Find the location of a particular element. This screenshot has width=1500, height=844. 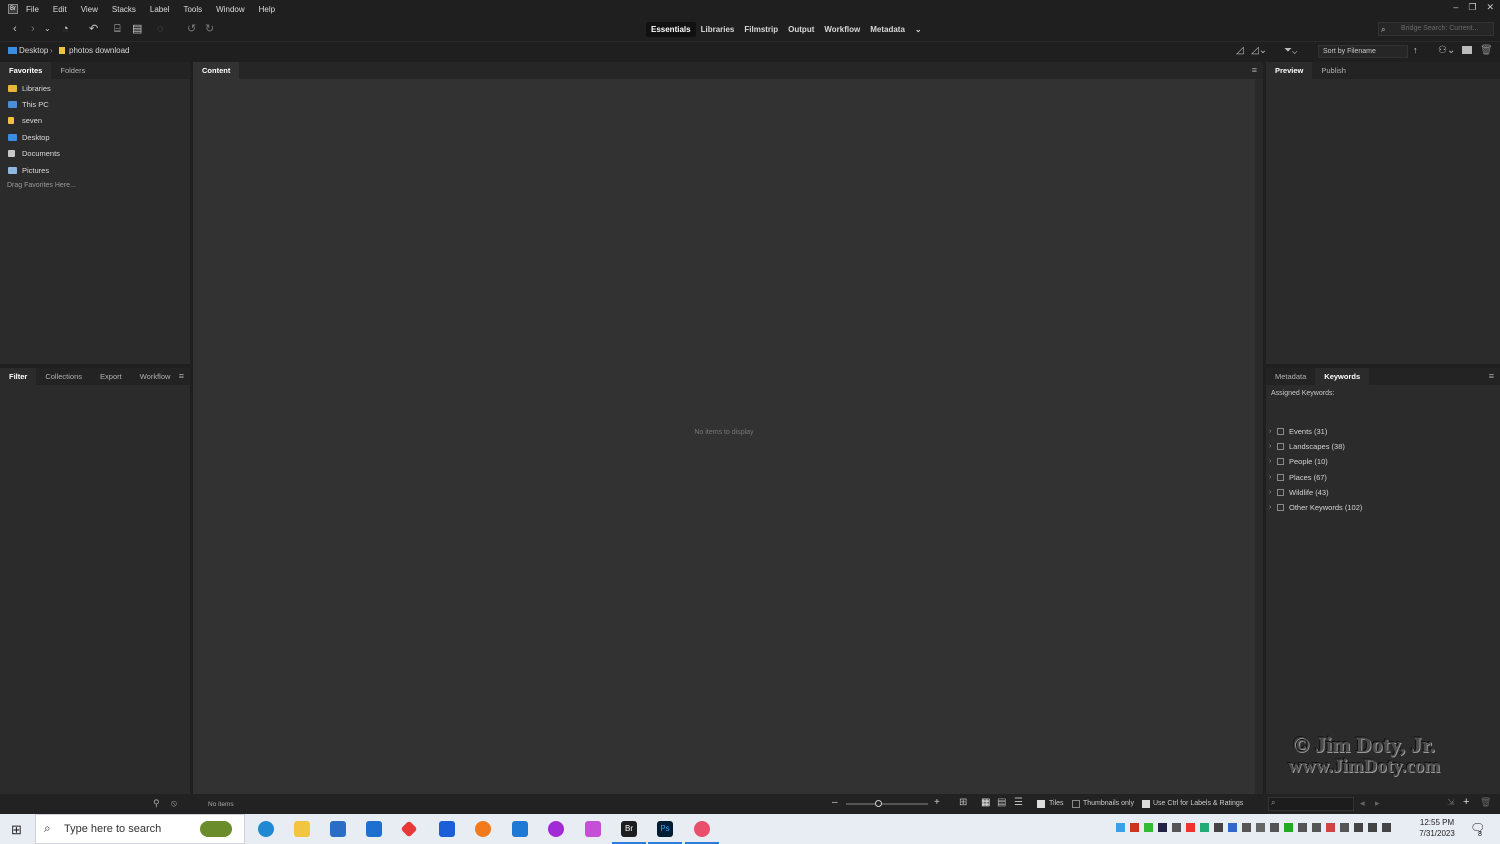

menu-stacks: Stacks is located at coordinates (124, 9).